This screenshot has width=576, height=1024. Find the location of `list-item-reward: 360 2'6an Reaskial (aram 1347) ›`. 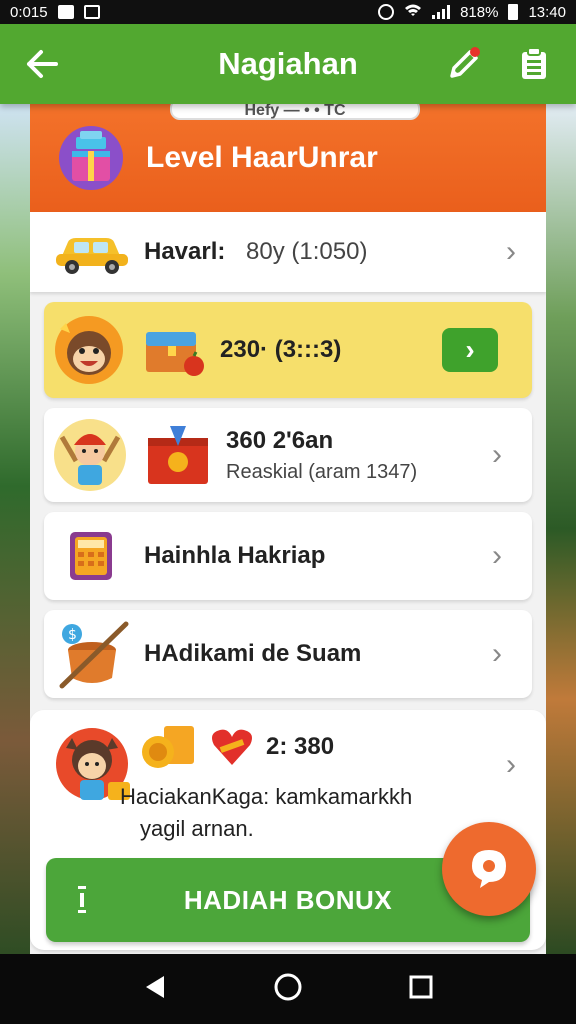

list-item-reward: 360 2'6an Reaskial (aram 1347) › is located at coordinates (288, 455).